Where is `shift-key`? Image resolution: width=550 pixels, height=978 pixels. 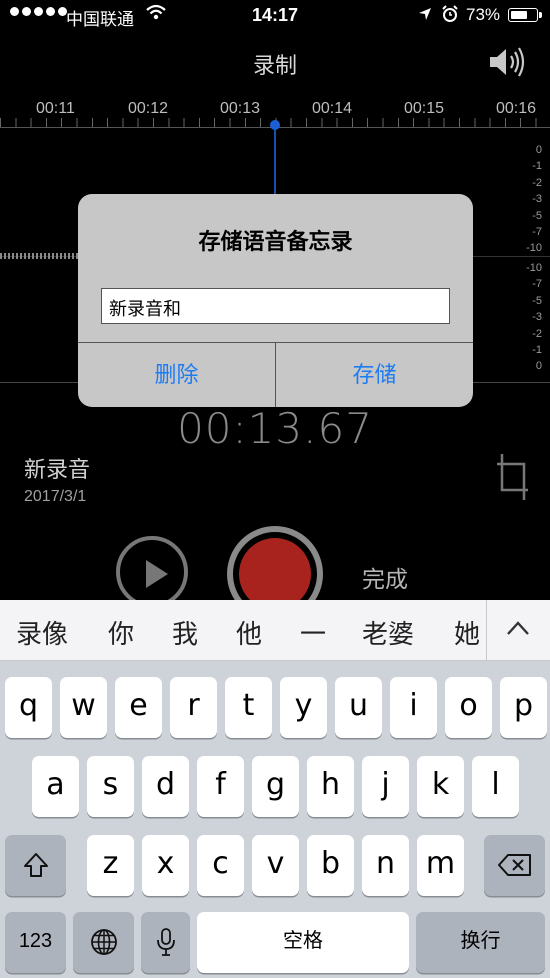
shift-key is located at coordinates (35, 865).